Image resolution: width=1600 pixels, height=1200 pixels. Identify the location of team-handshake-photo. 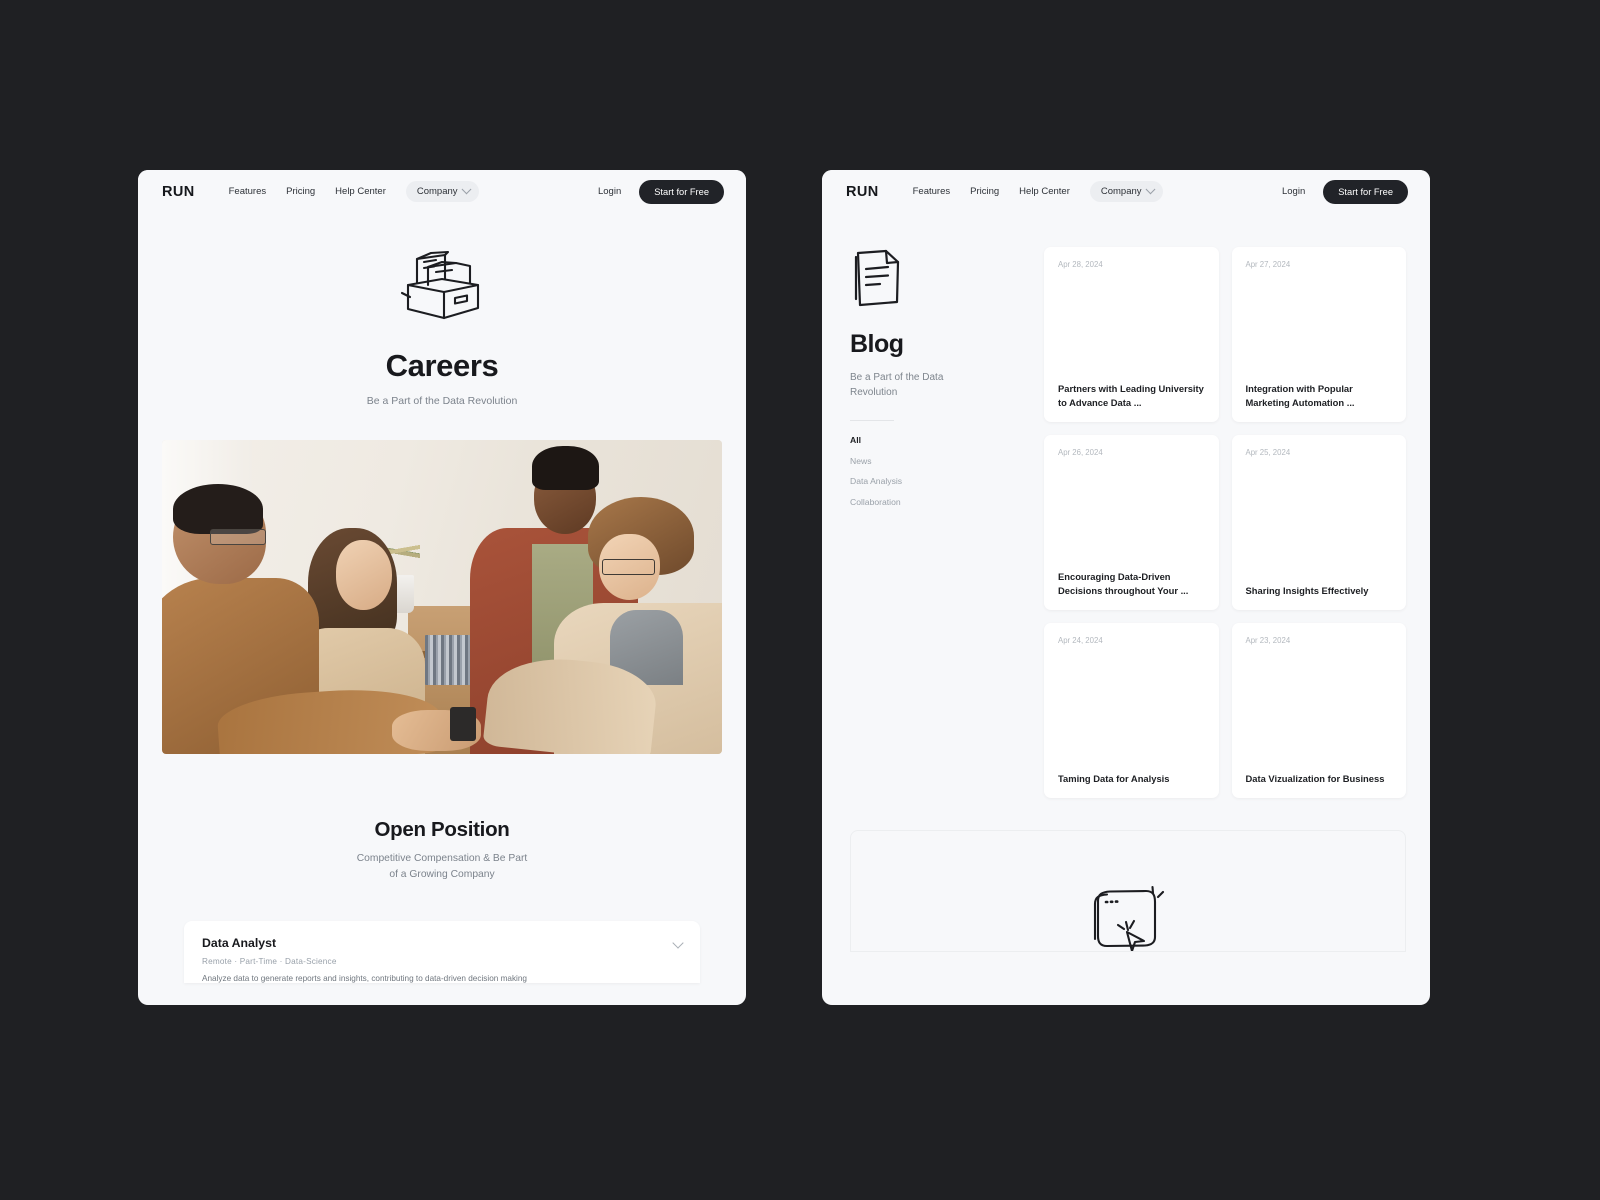
(442, 597).